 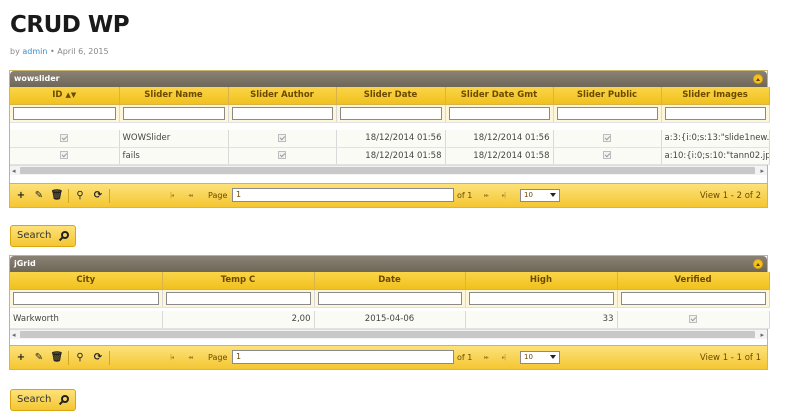 I want to click on grid-caption: wowslider, so click(x=388, y=79).